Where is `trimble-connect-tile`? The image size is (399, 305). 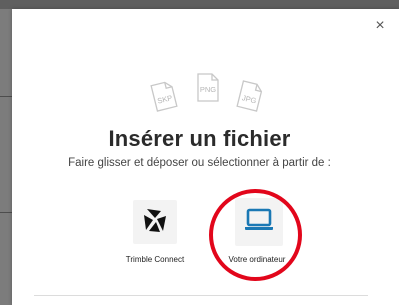
trimble-connect-tile is located at coordinates (155, 222).